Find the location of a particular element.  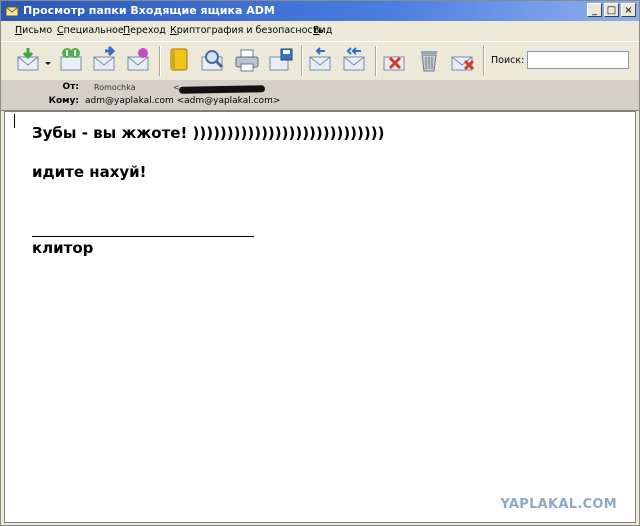

trash-button is located at coordinates (429, 60).